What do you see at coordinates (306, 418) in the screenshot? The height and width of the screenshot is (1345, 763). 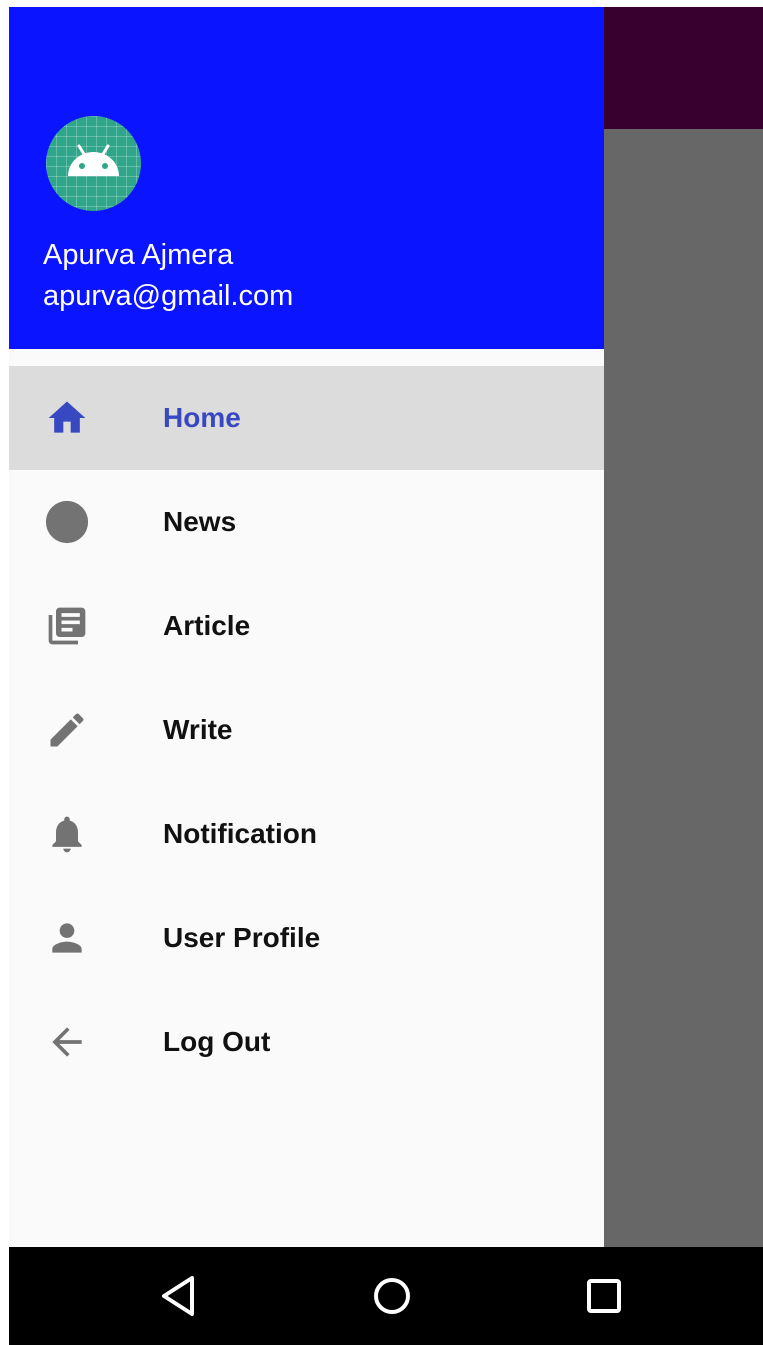 I see `menu-item-home: Home` at bounding box center [306, 418].